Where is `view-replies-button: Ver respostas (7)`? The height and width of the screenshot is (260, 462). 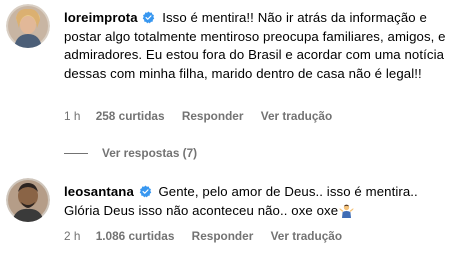
view-replies-button: Ver respostas (7) is located at coordinates (130, 153).